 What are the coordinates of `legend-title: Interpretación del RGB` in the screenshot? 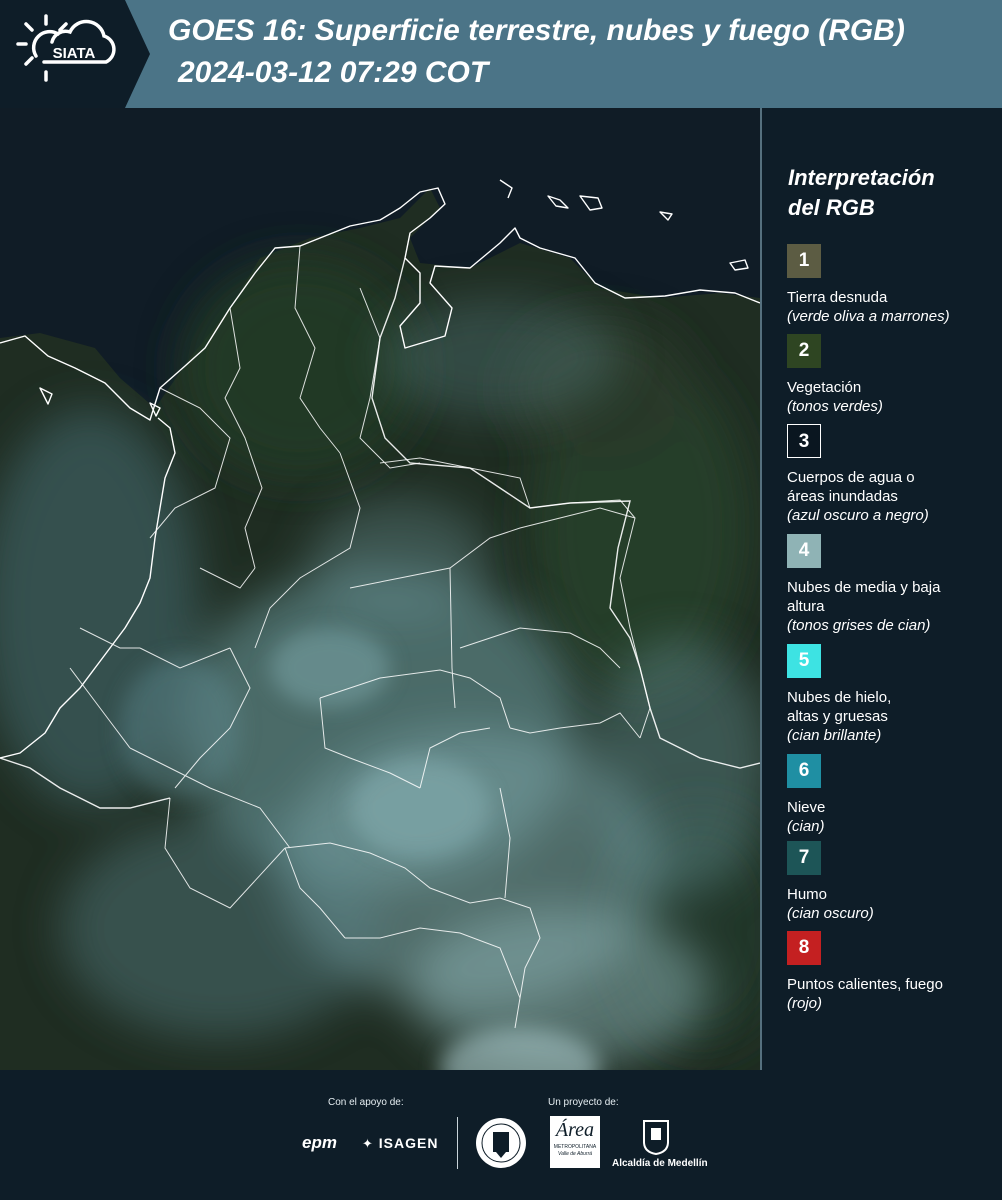 It's located at (893, 193).